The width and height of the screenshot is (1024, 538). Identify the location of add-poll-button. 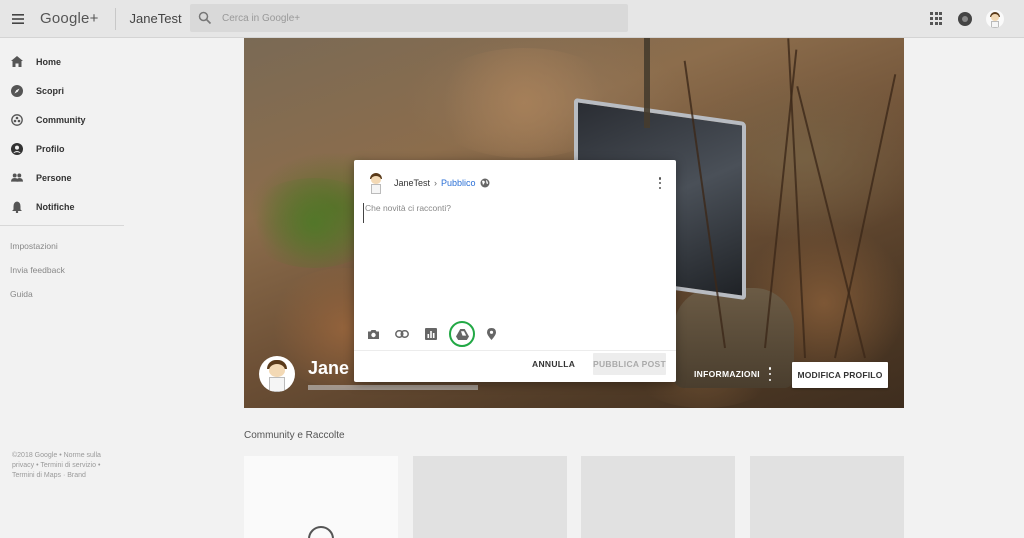
(431, 334).